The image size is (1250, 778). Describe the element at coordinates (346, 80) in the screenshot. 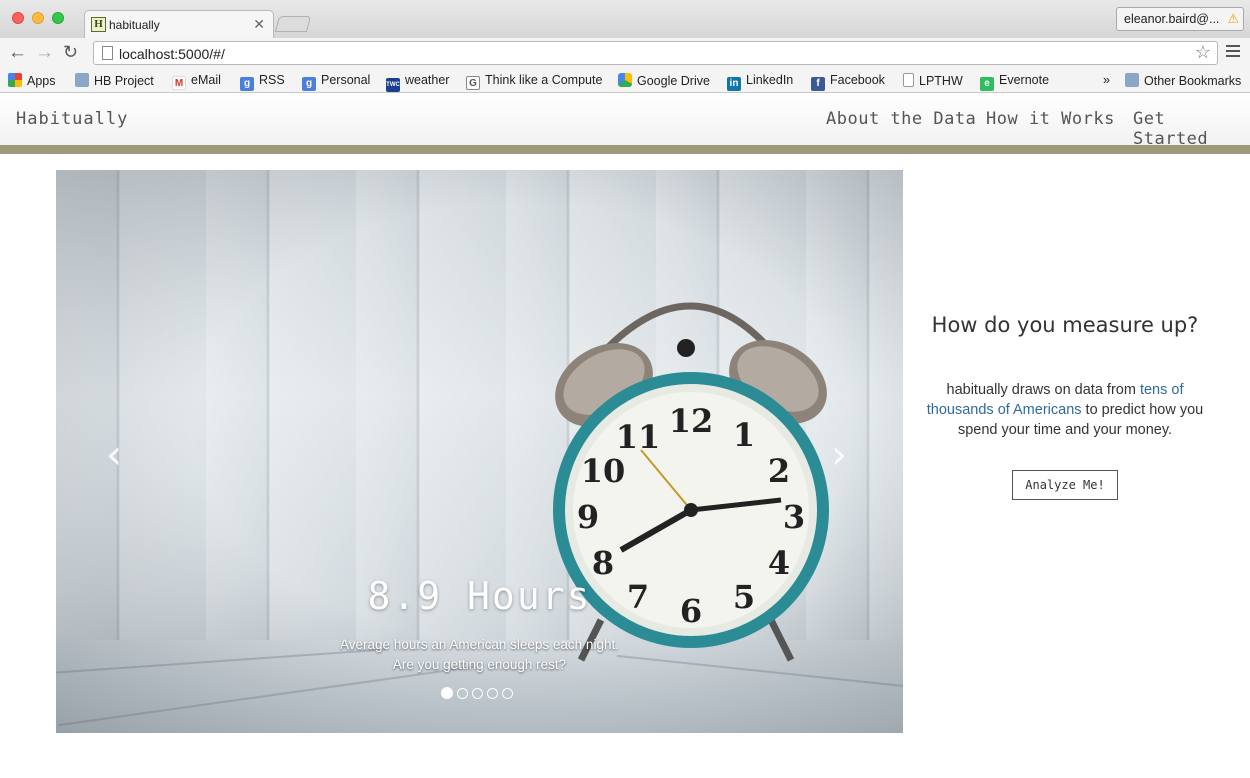

I see `bookmark-label: Personal` at that location.